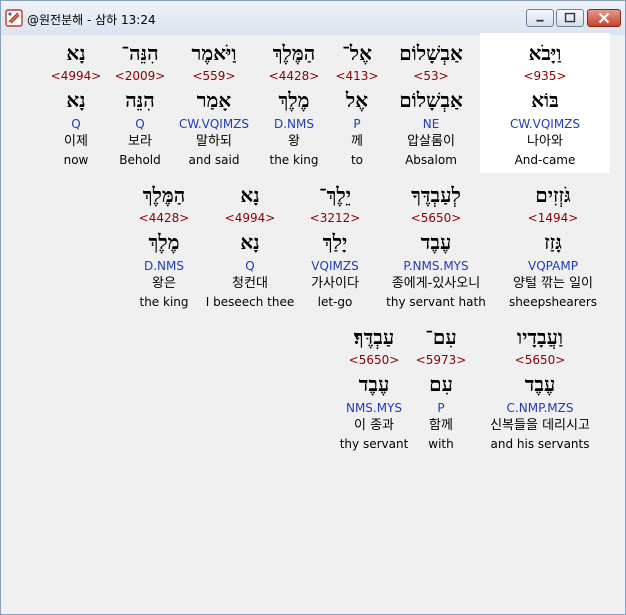 The width and height of the screenshot is (626, 615). Describe the element at coordinates (14, 18) in the screenshot. I see `app-logo-icon` at that location.